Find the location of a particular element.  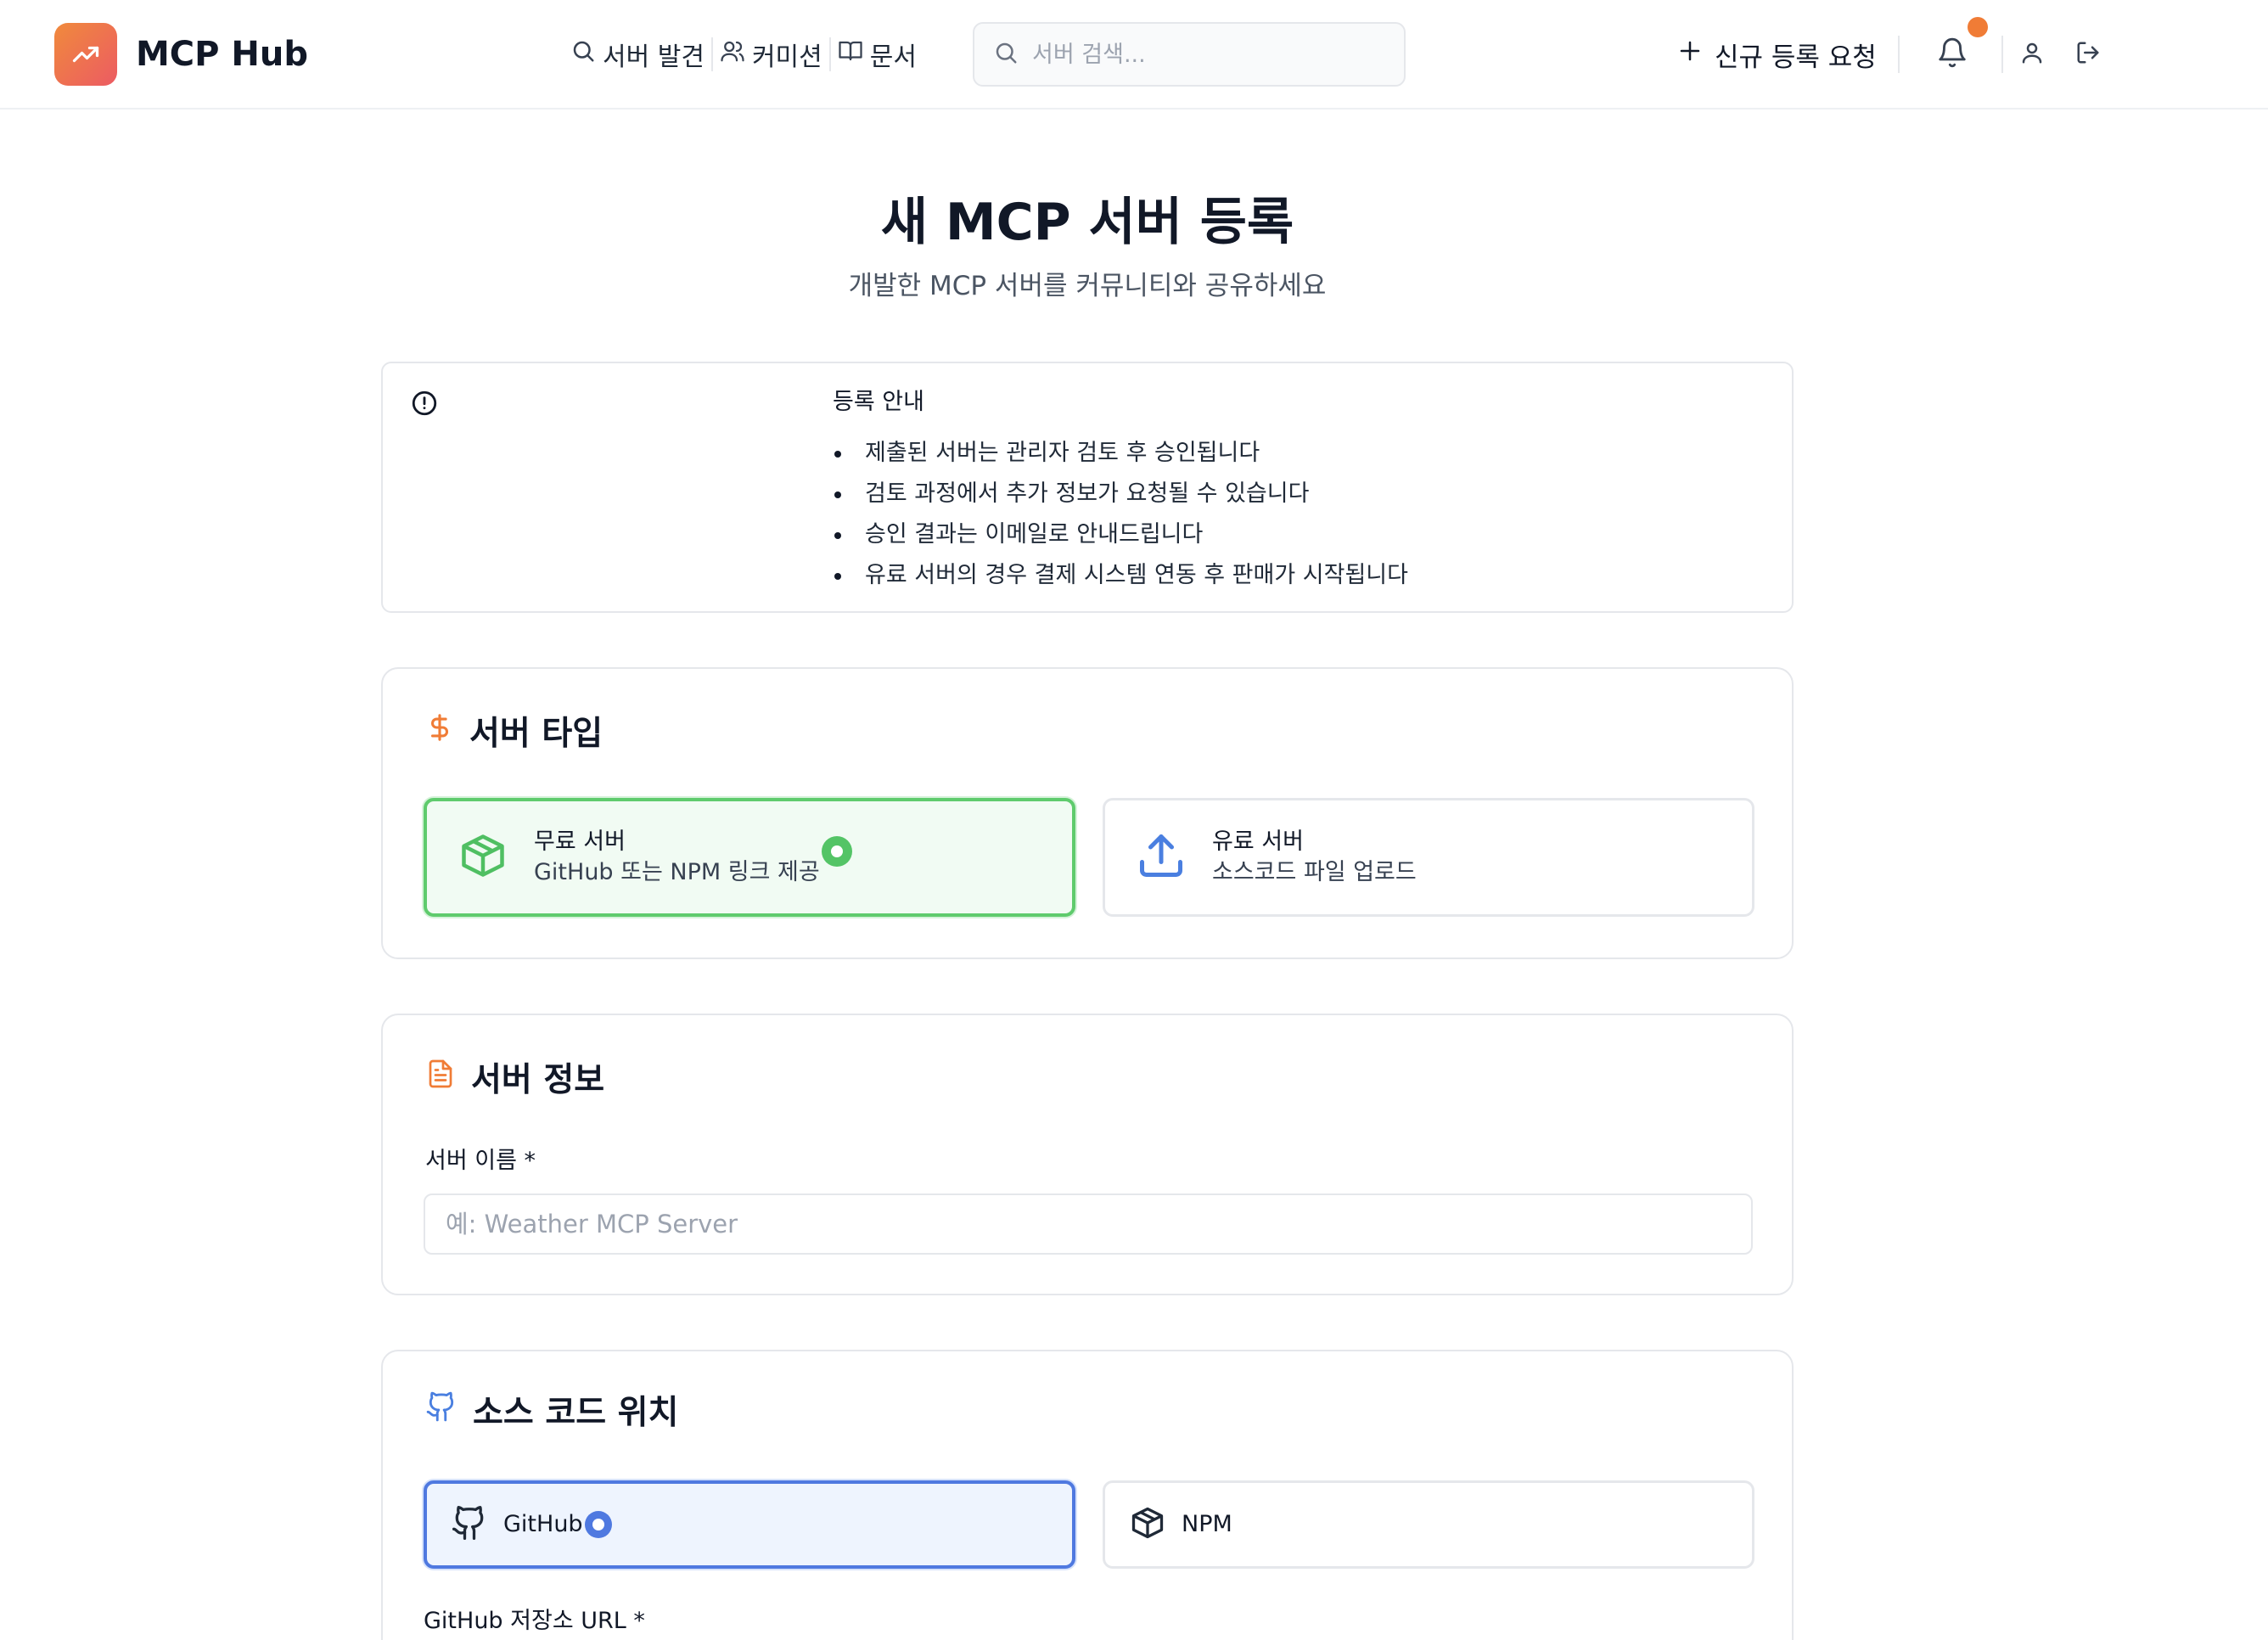

server-info-heading: 서버 정보 is located at coordinates (514, 1080).